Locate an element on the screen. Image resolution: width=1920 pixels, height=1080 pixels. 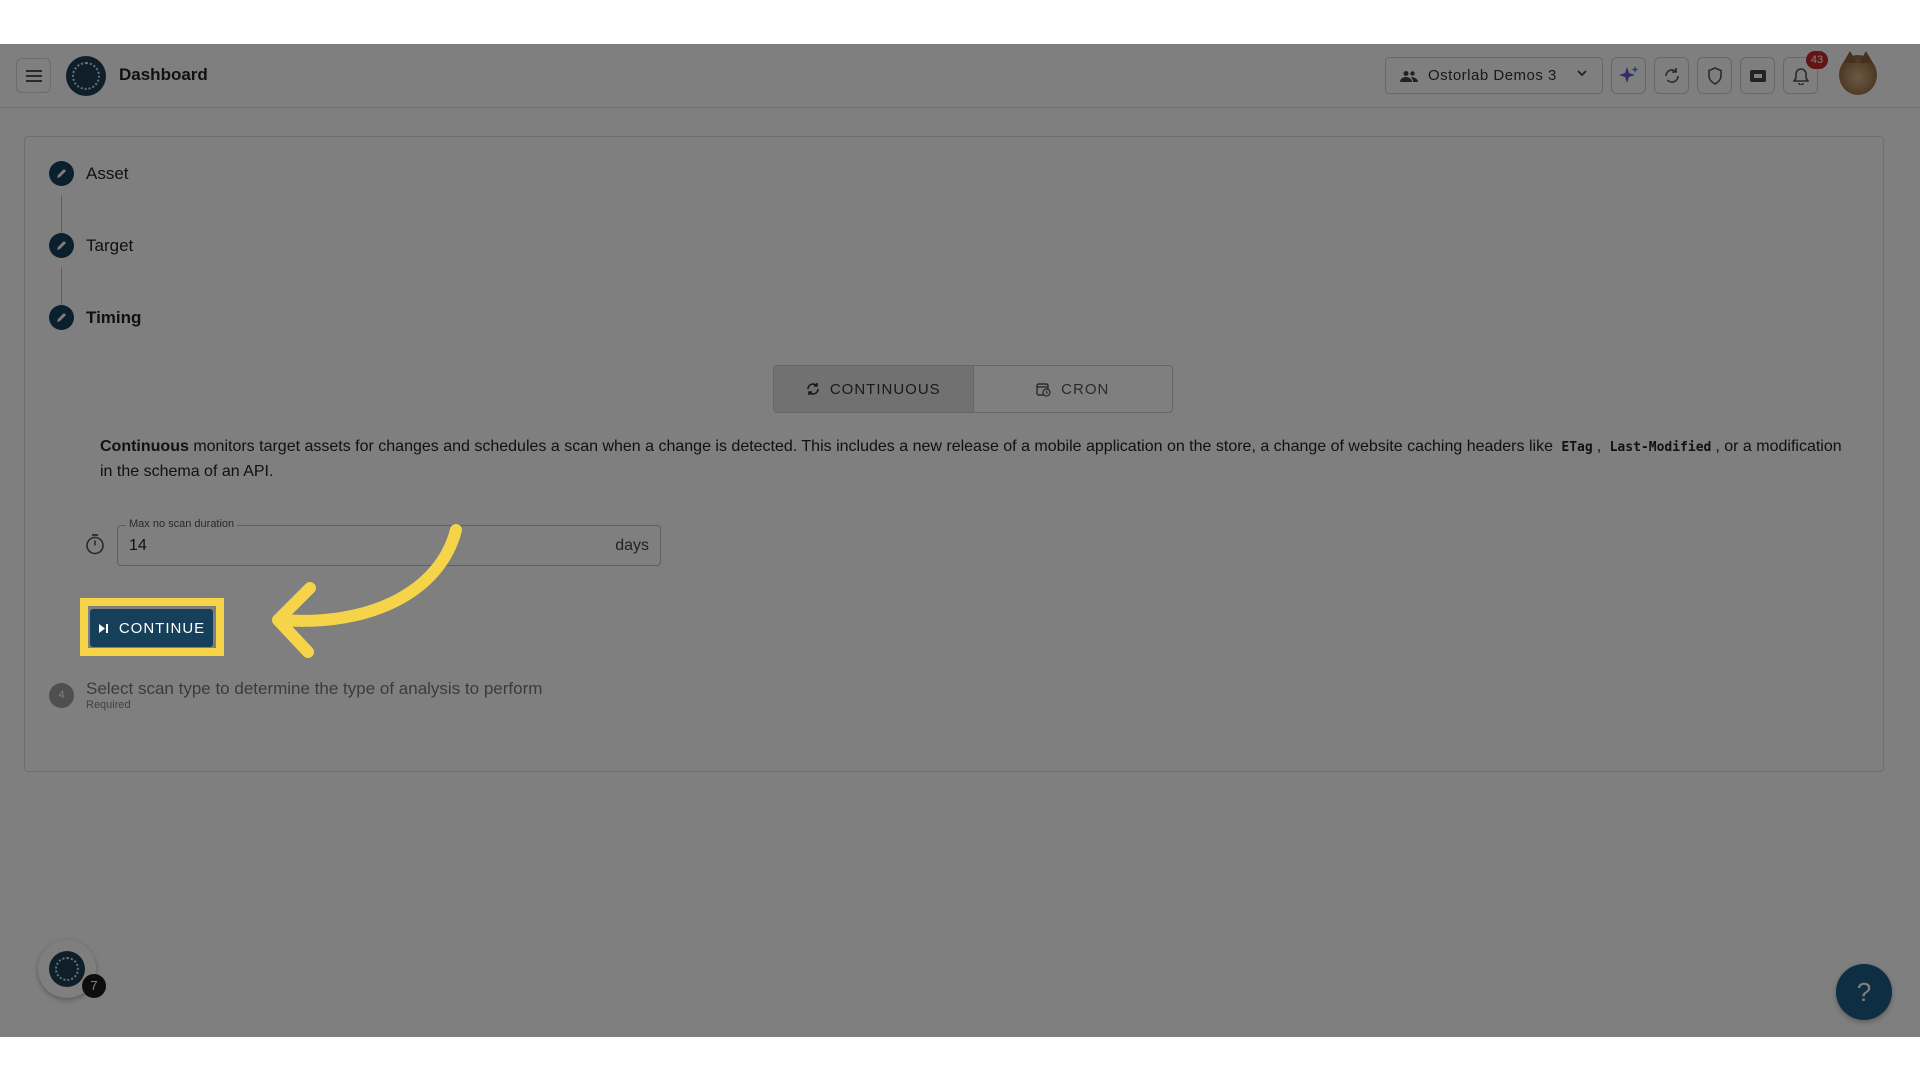
security-button is located at coordinates (1714, 75).